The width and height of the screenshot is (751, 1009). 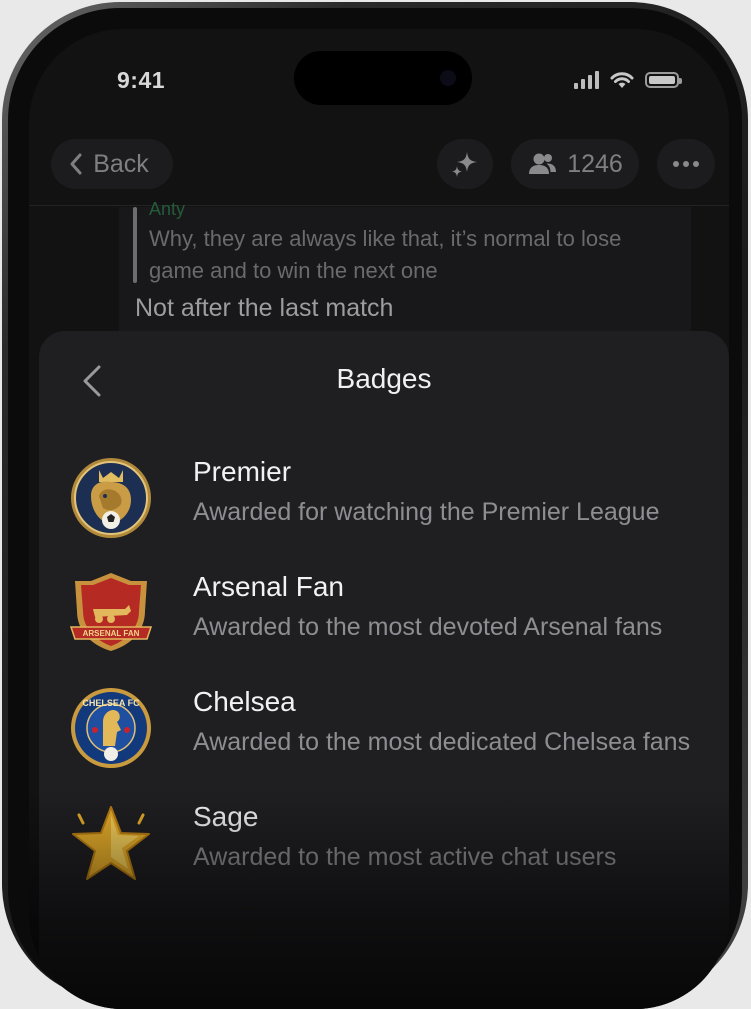 I want to click on camera-icon, so click(x=448, y=78).